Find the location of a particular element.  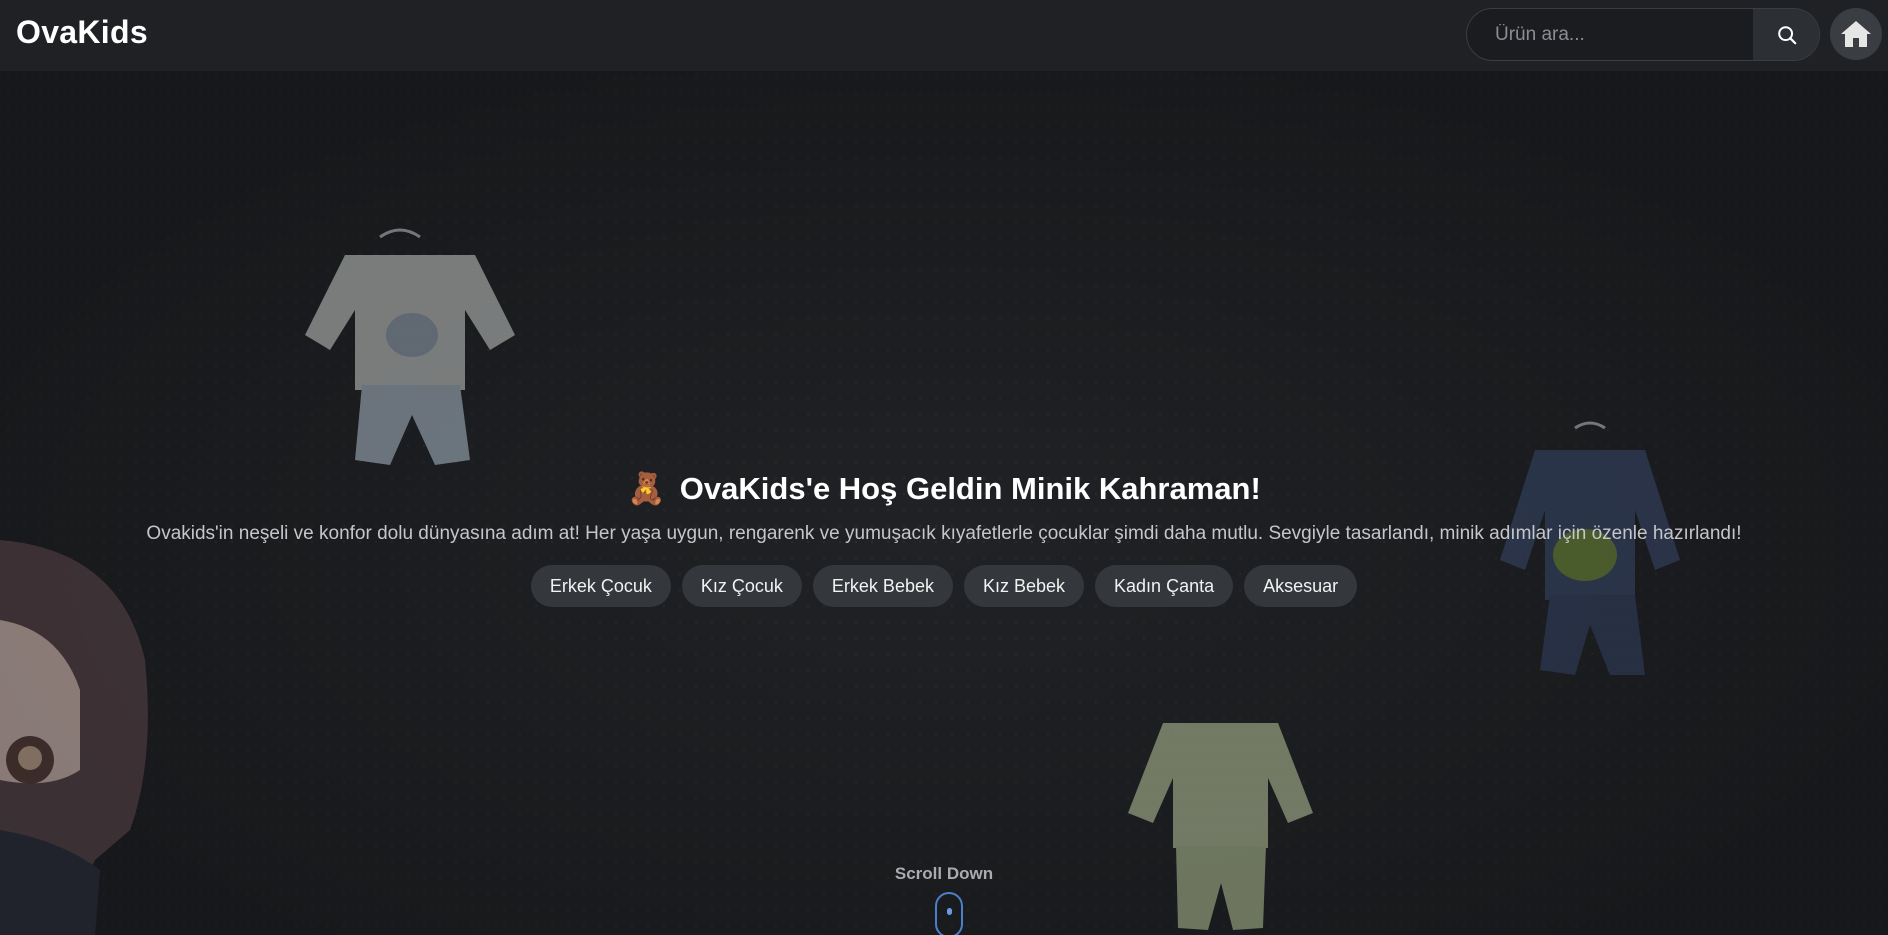

mouse-scroll-icon is located at coordinates (949, 913).